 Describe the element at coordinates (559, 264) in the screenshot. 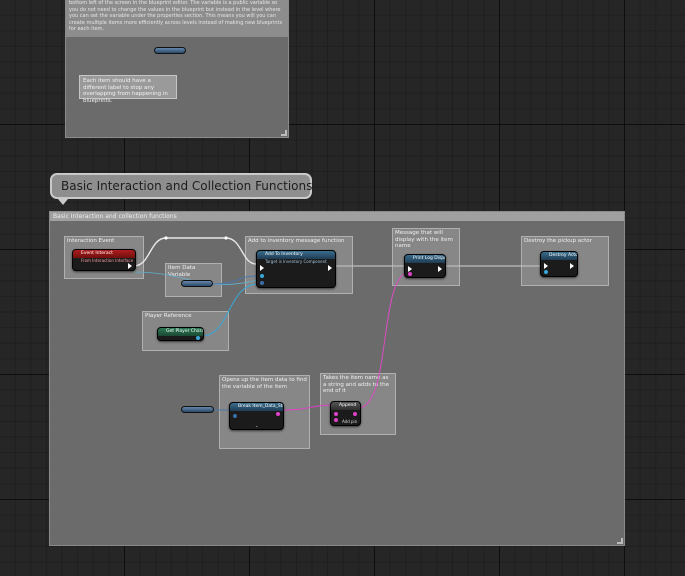

I see `destroy-actor-node: Destroy Actor` at that location.